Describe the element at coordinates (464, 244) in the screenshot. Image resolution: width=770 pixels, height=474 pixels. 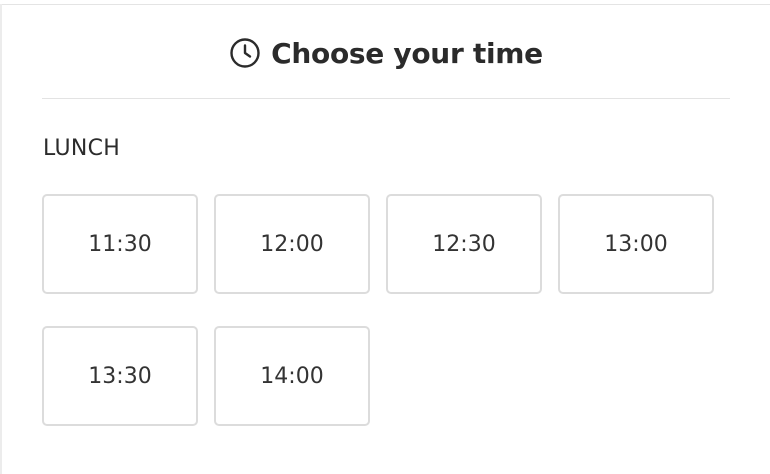
I see `time-slot-button: 12:30` at that location.